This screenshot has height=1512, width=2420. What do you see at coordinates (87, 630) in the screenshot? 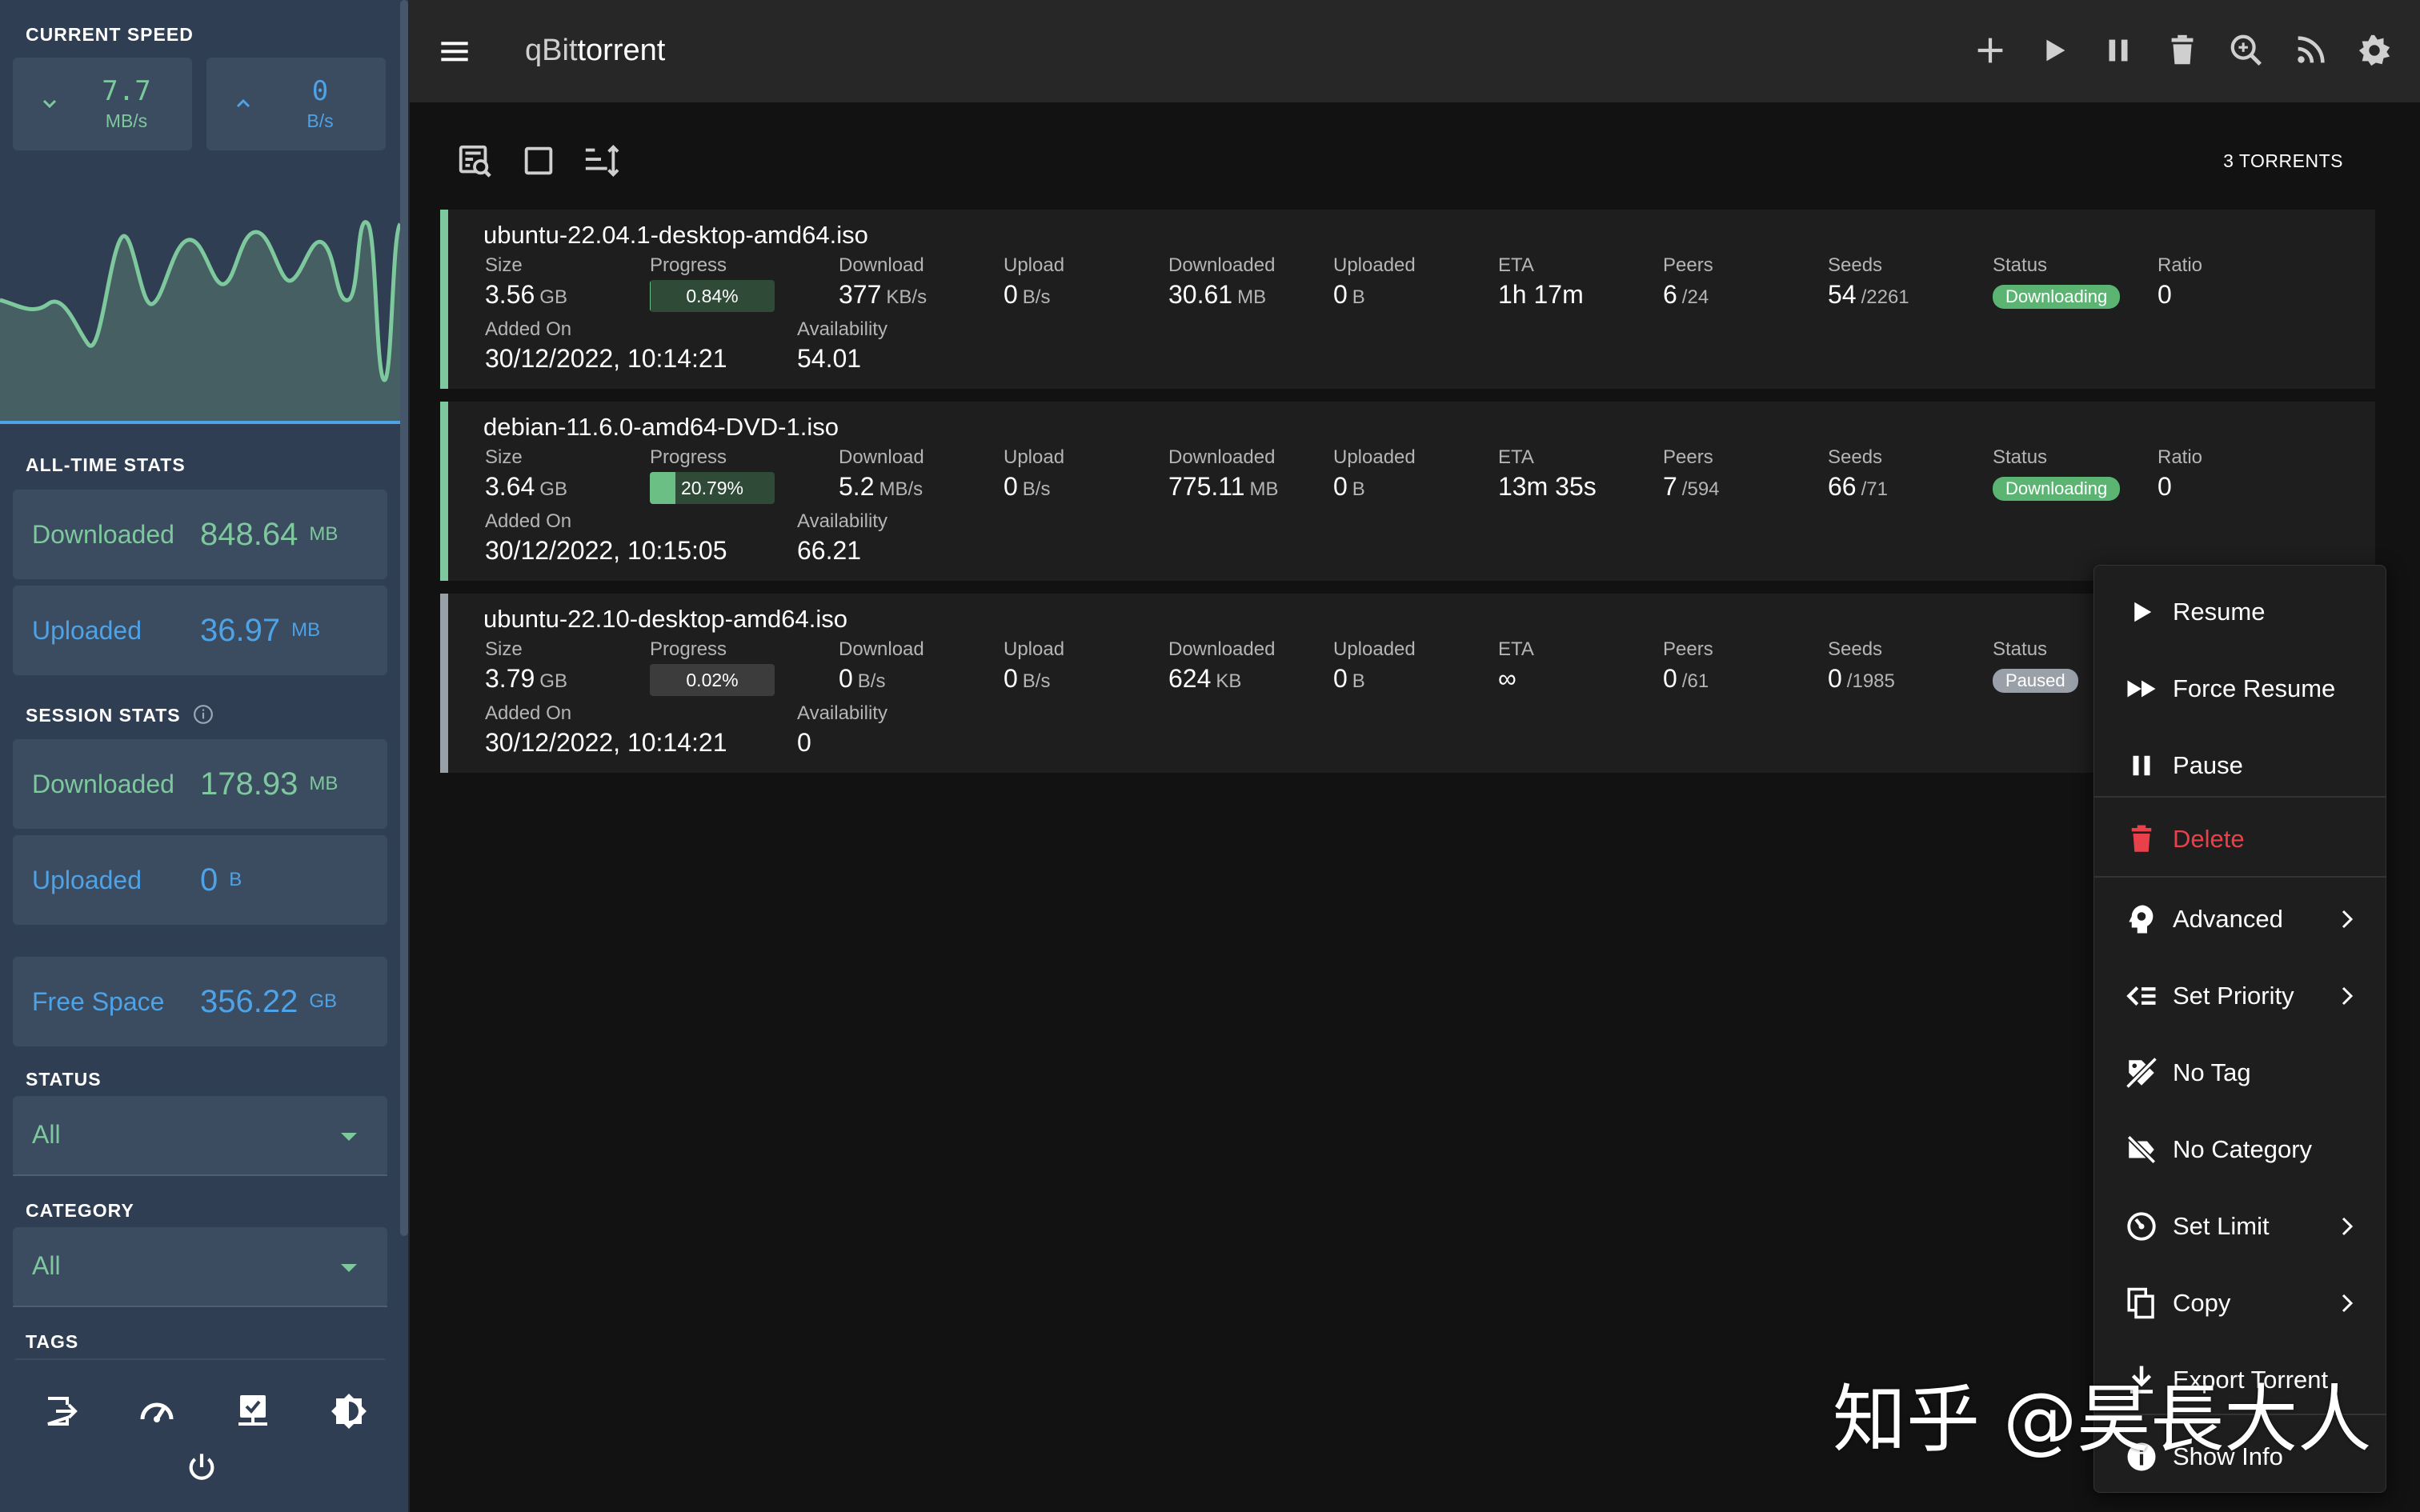
I see `alltime-uploaded-label: Uploaded` at bounding box center [87, 630].